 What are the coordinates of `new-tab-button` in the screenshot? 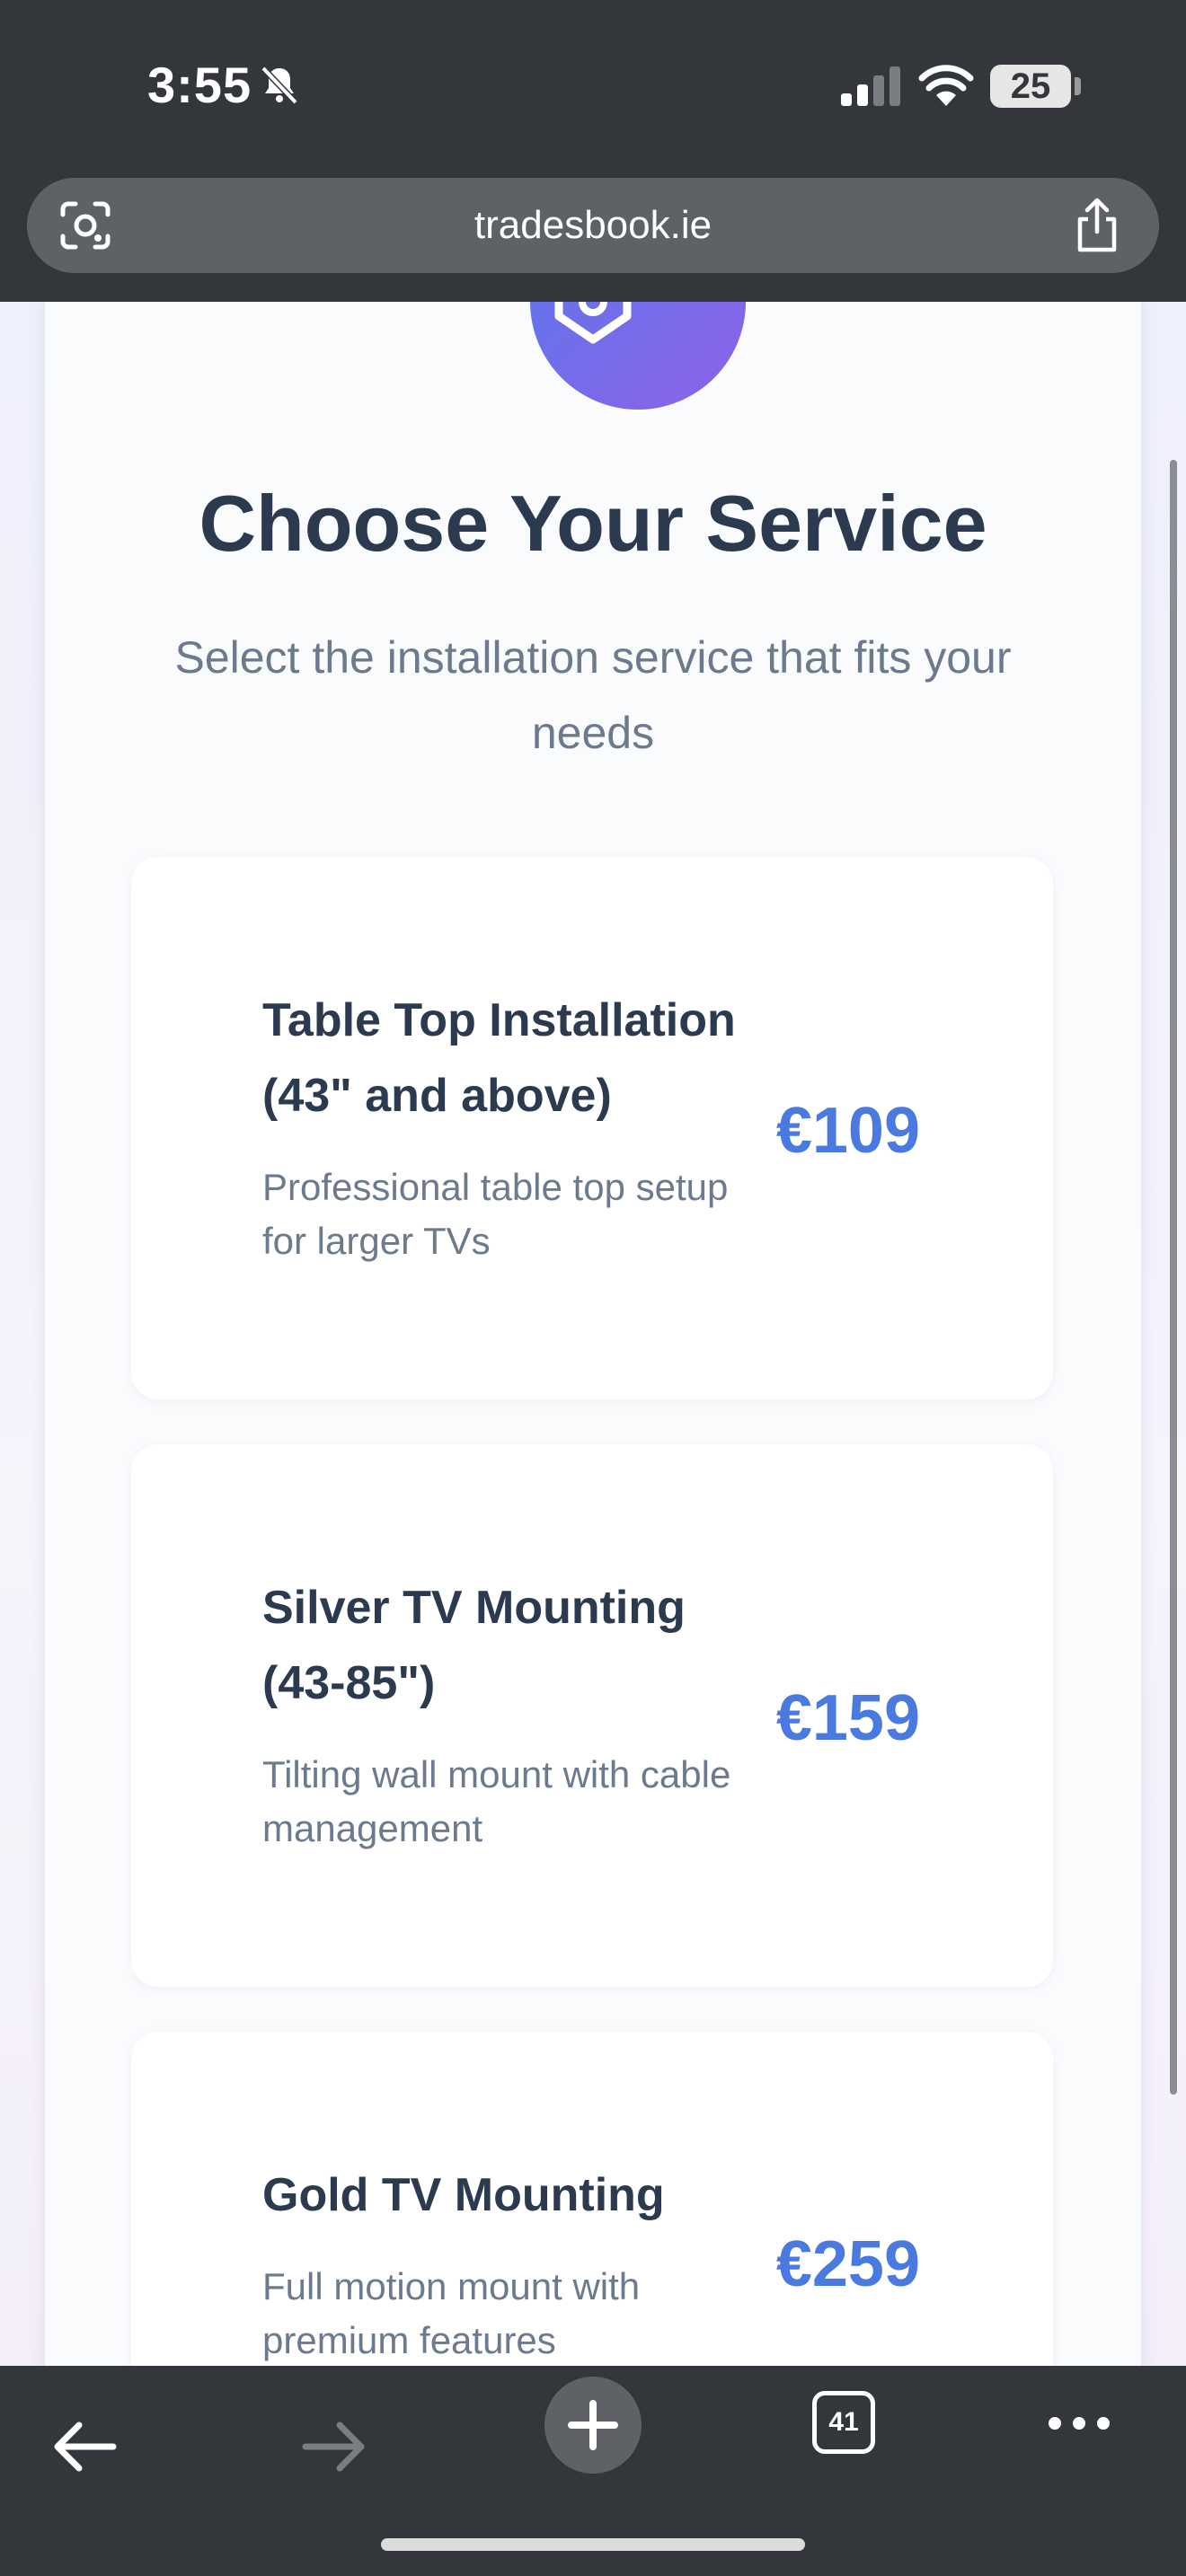 It's located at (593, 2425).